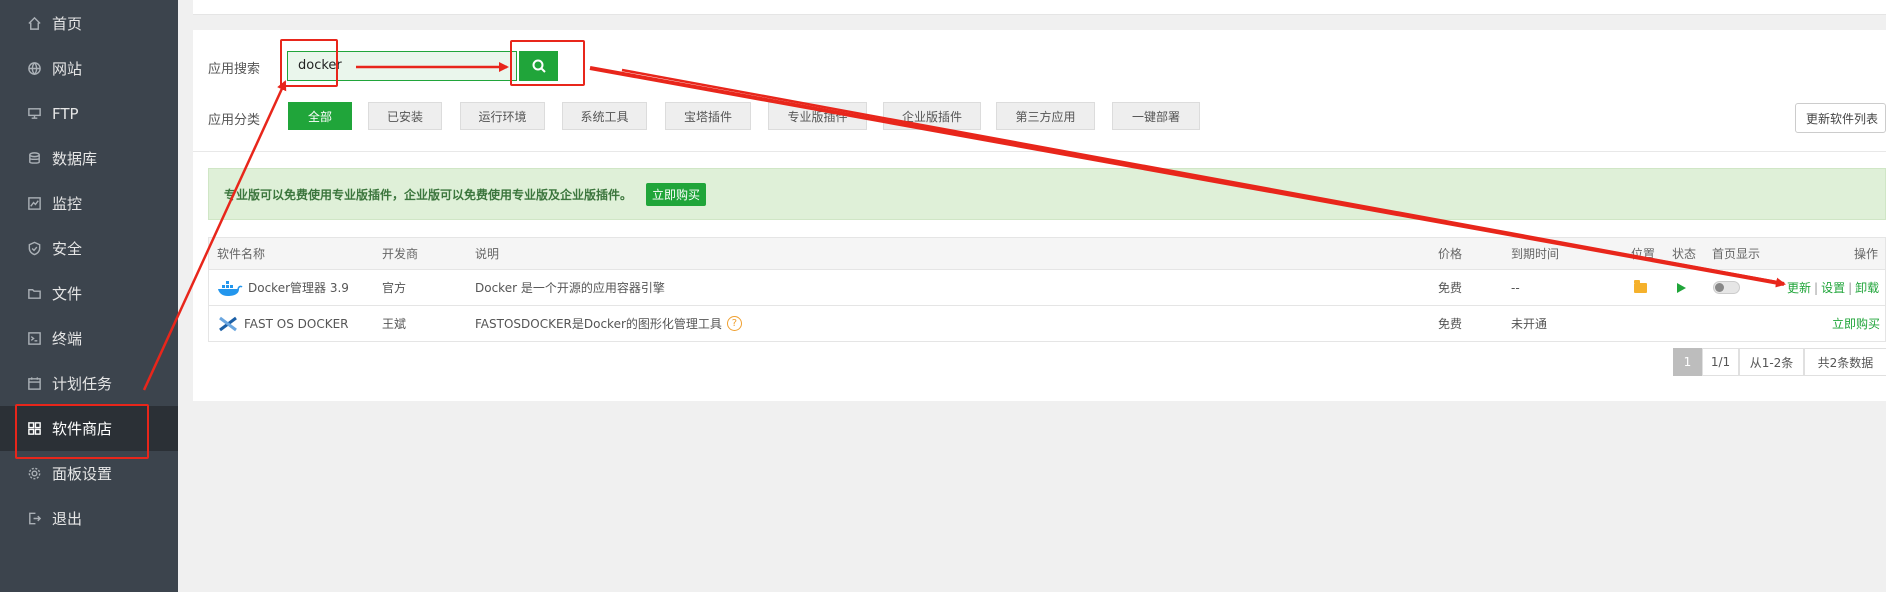 The width and height of the screenshot is (1886, 592). Describe the element at coordinates (1156, 116) in the screenshot. I see `category-one-click-deploy: 一键部署` at that location.